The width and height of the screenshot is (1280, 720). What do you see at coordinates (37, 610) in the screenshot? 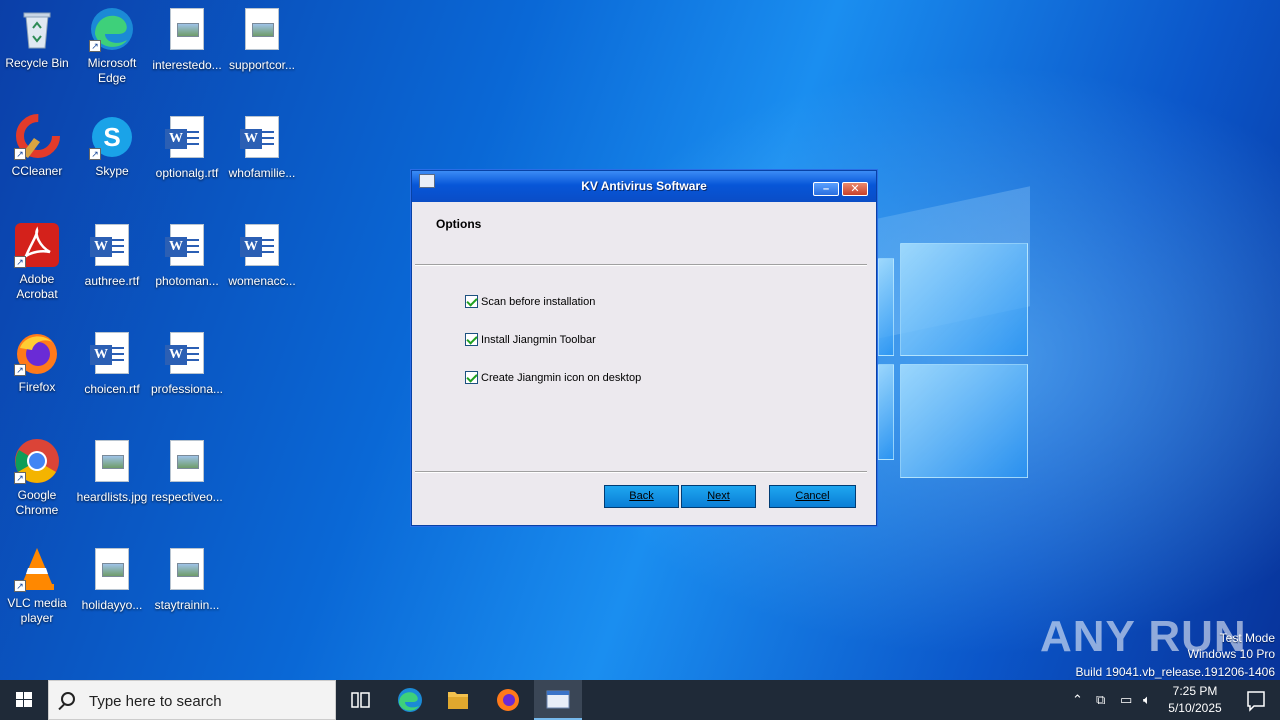
I see `desktop-icon-label: VLC media player` at bounding box center [37, 610].